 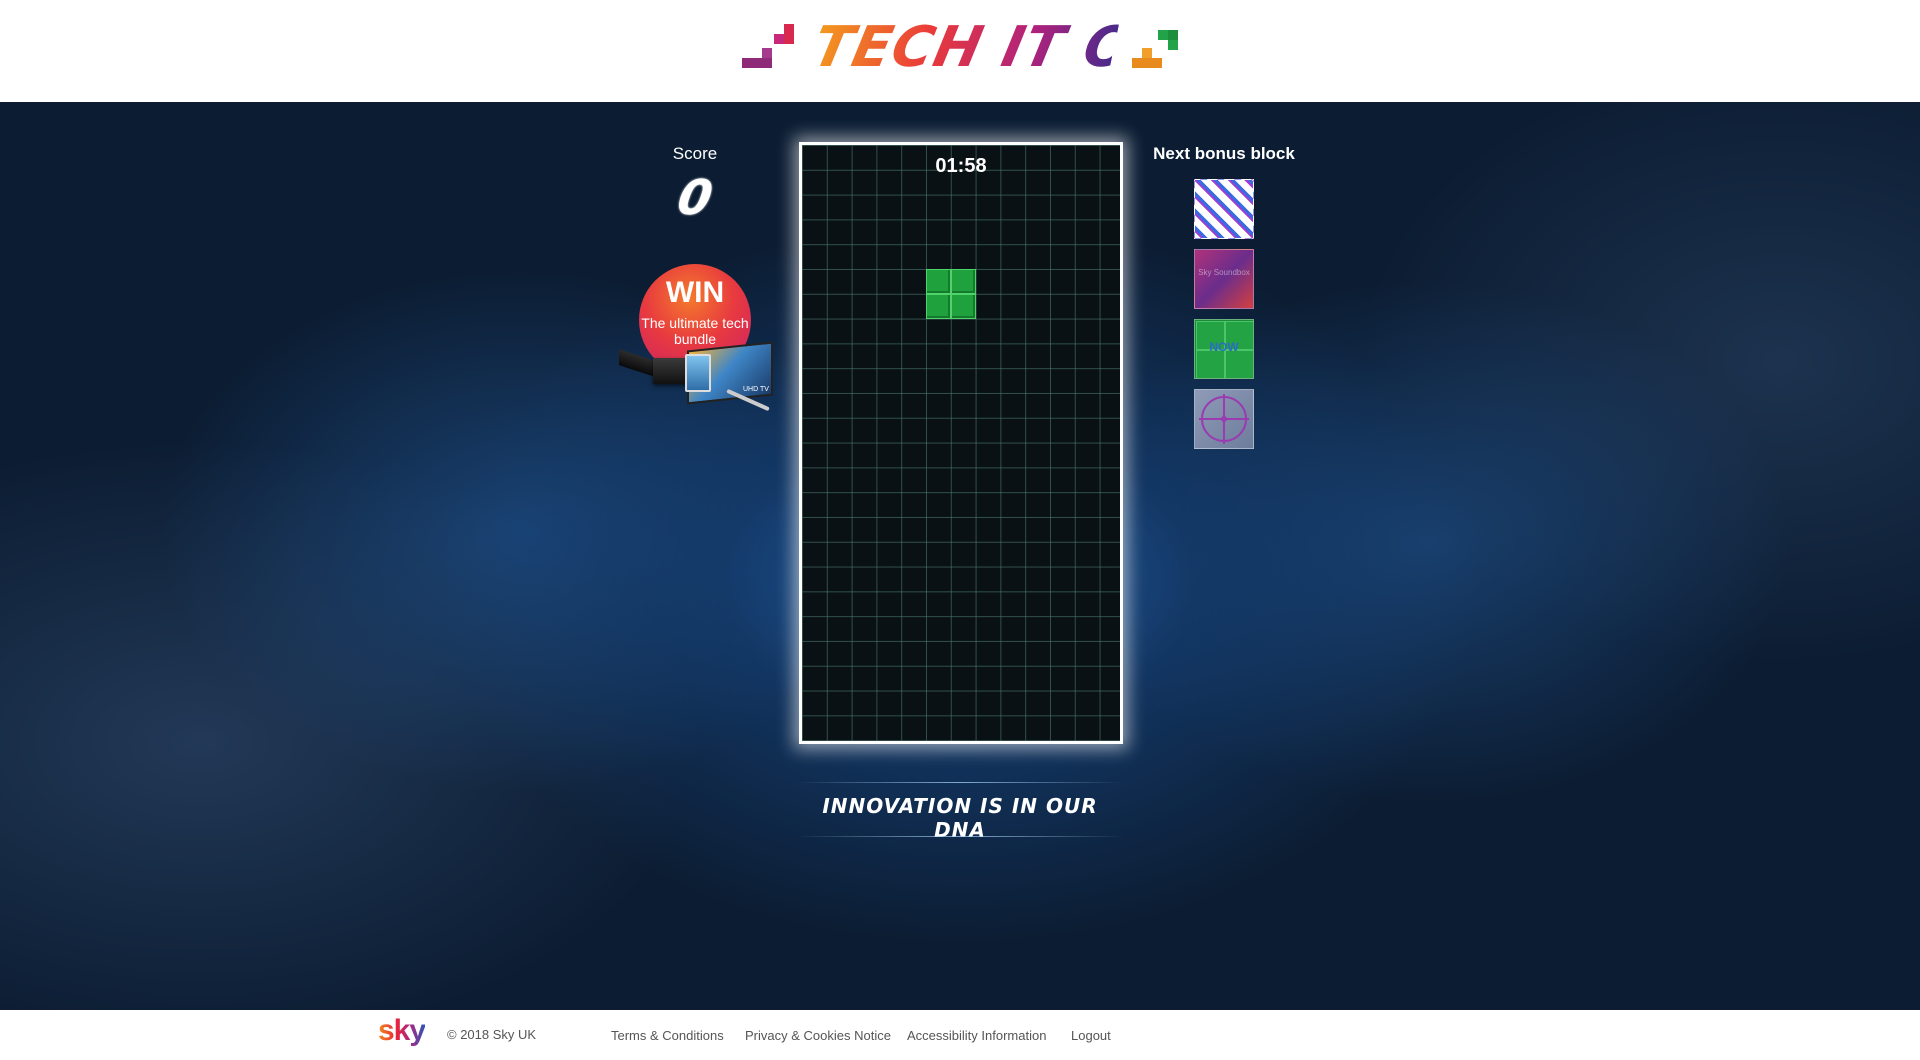 What do you see at coordinates (698, 373) in the screenshot?
I see `tablet-image` at bounding box center [698, 373].